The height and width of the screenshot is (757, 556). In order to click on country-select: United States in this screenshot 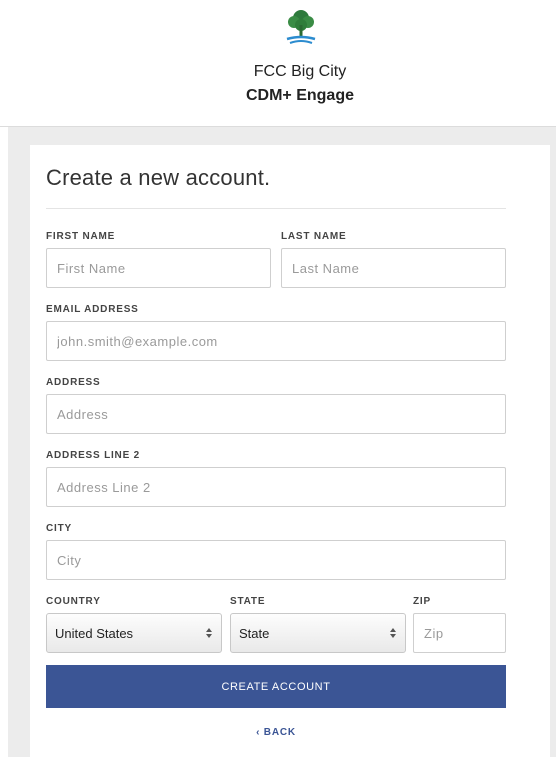, I will do `click(134, 633)`.